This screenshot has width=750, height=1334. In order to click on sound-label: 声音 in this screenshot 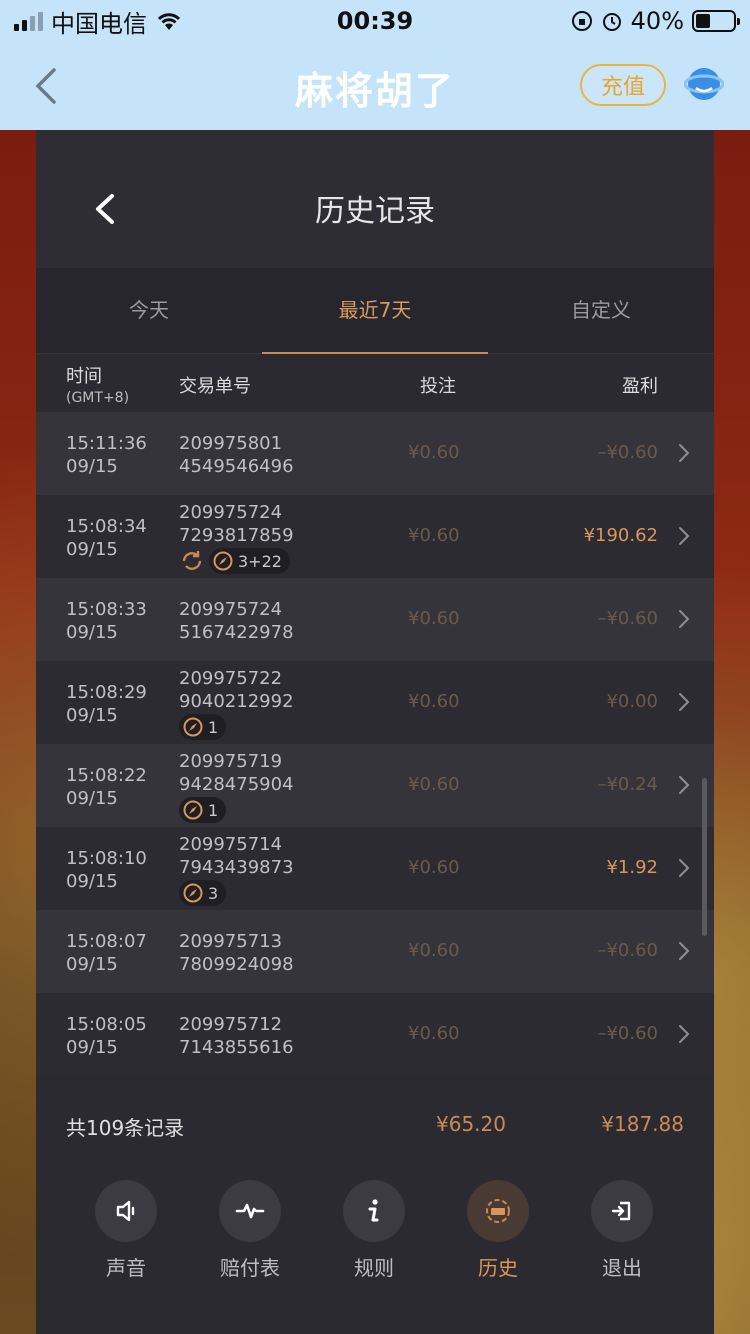, I will do `click(126, 1268)`.